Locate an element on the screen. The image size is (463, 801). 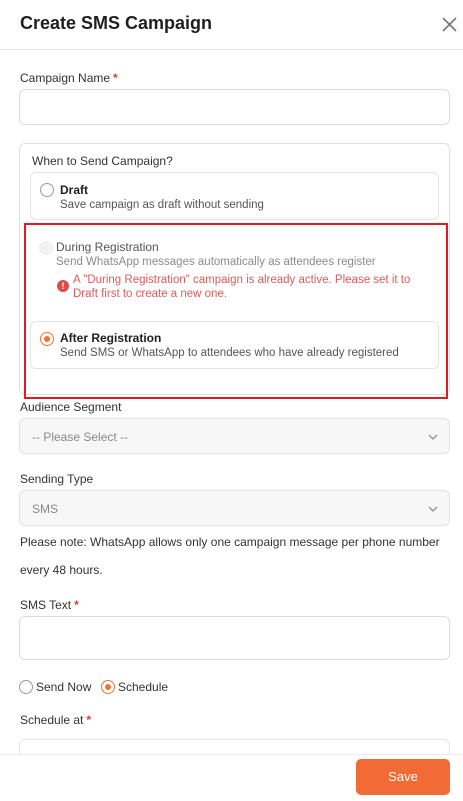
schedule-radio is located at coordinates (108, 687).